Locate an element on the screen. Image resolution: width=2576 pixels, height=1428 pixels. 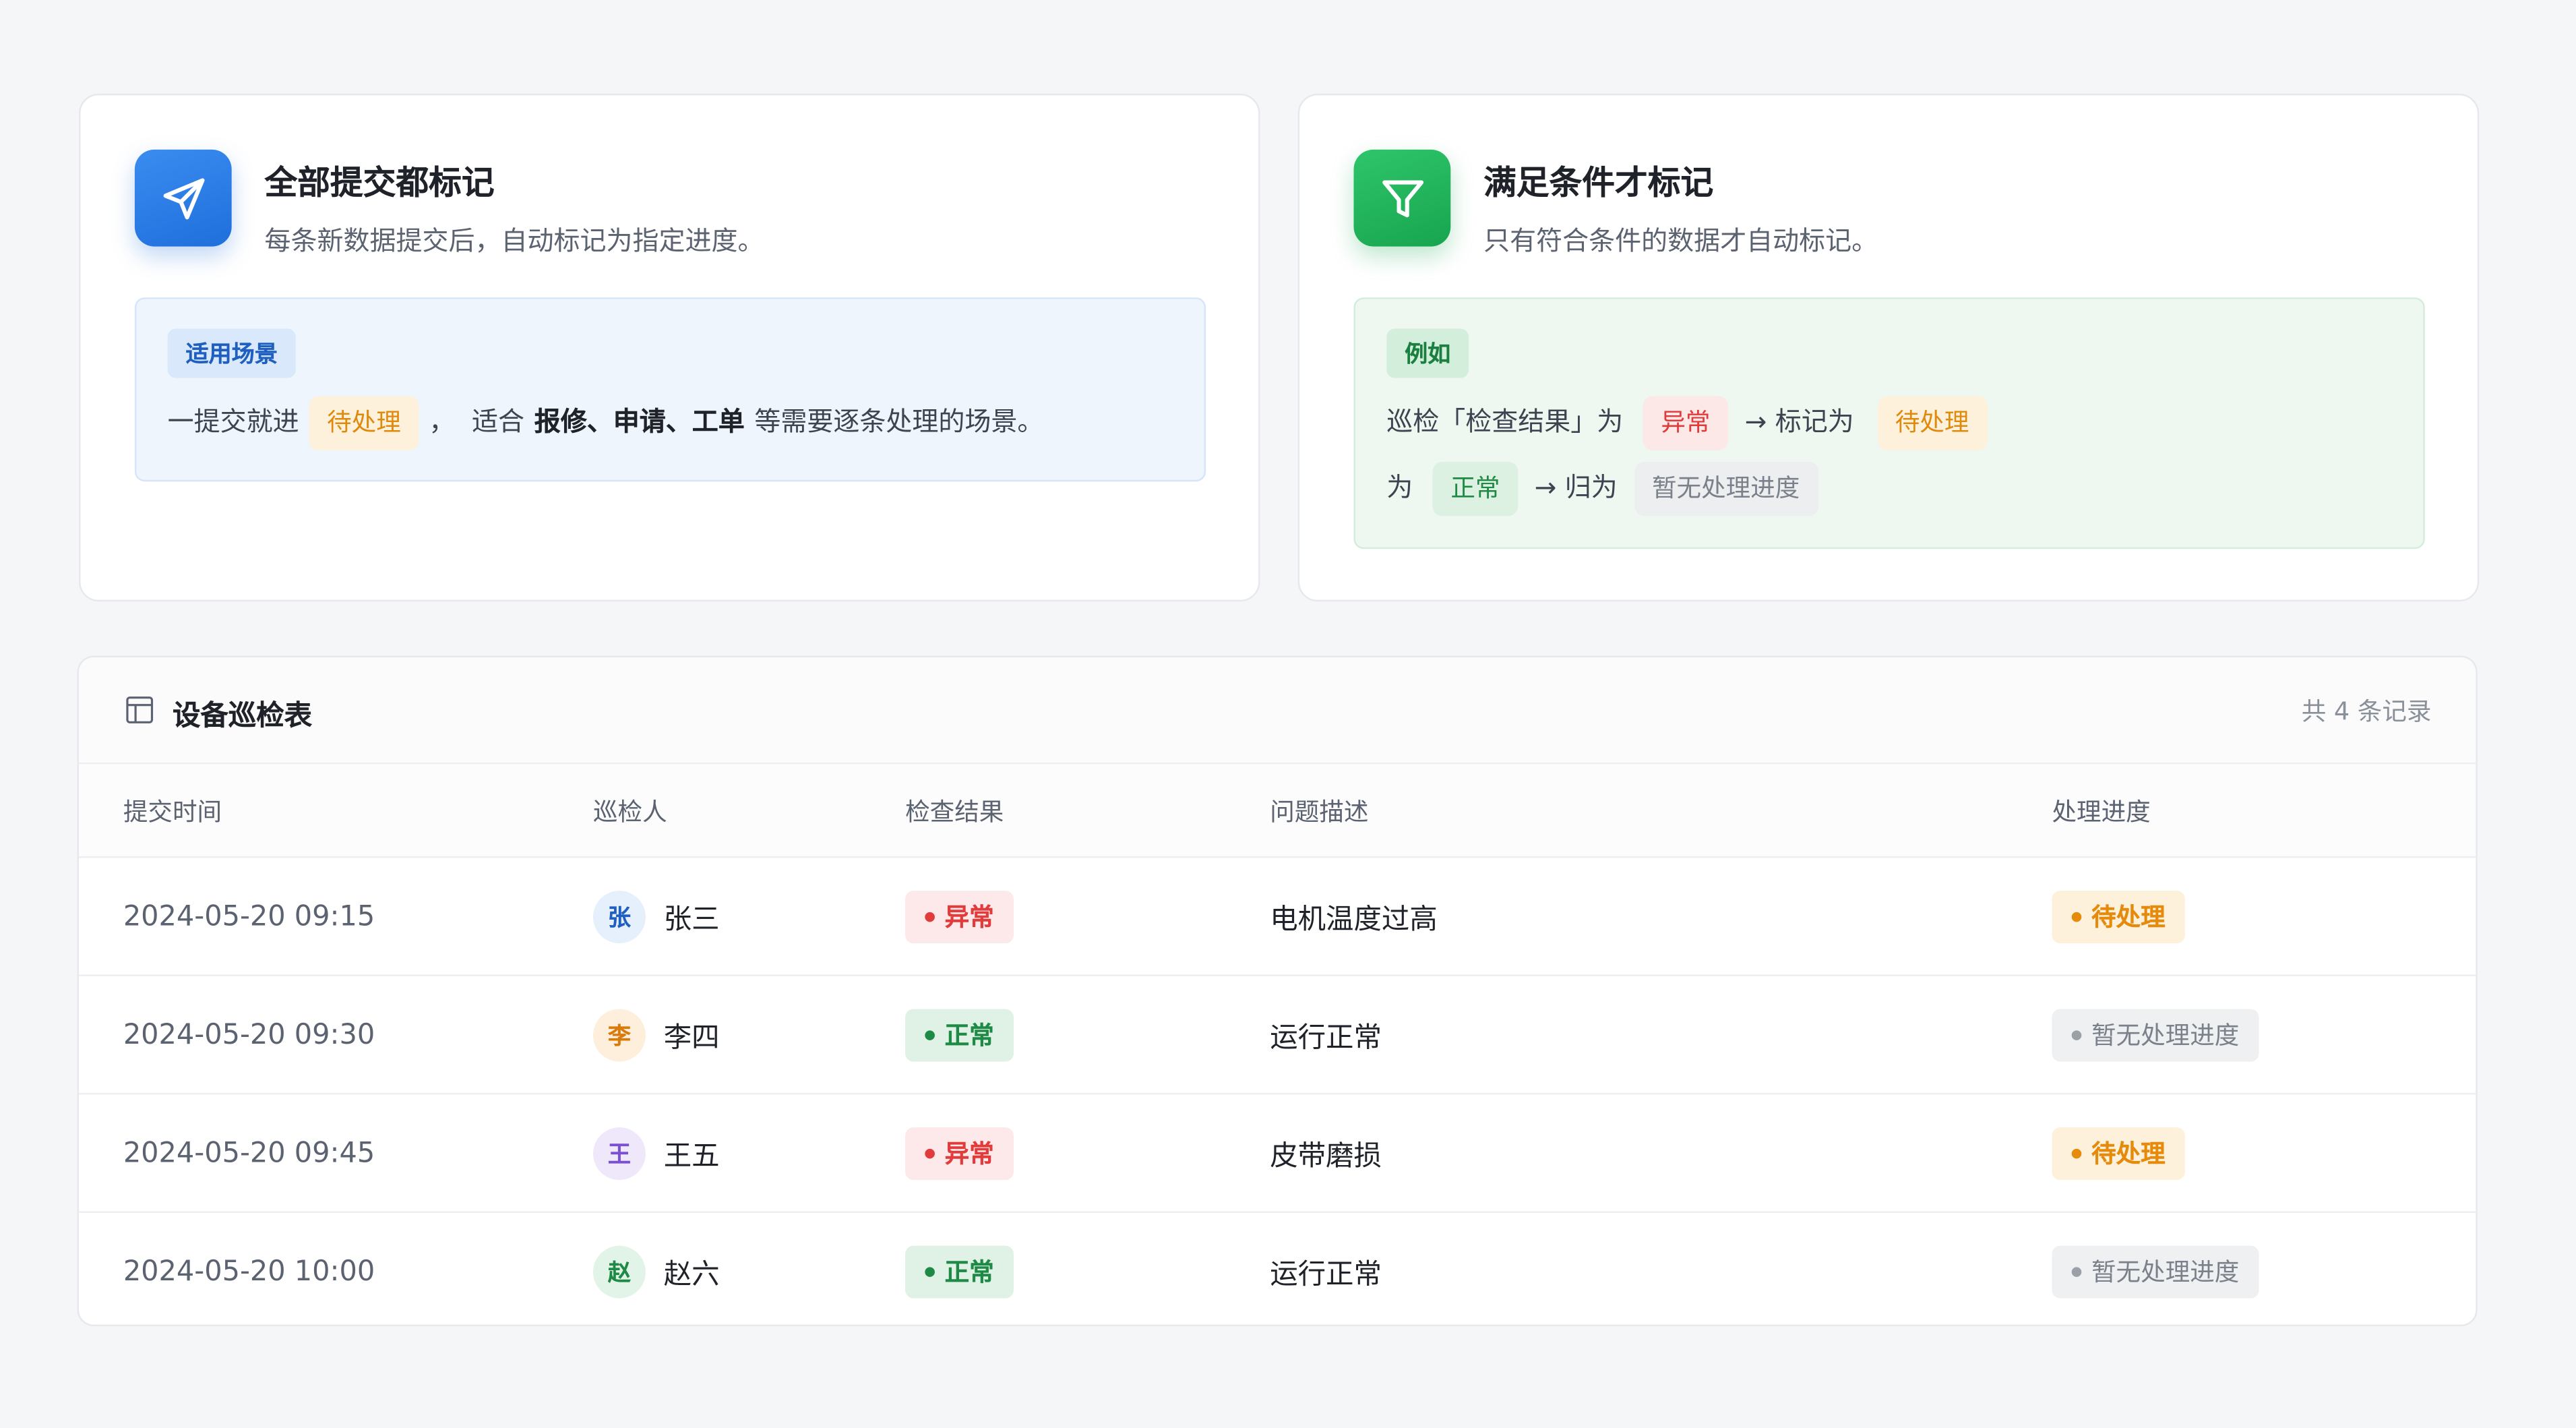
inspector-cell: 李 李四 is located at coordinates (656, 1034).